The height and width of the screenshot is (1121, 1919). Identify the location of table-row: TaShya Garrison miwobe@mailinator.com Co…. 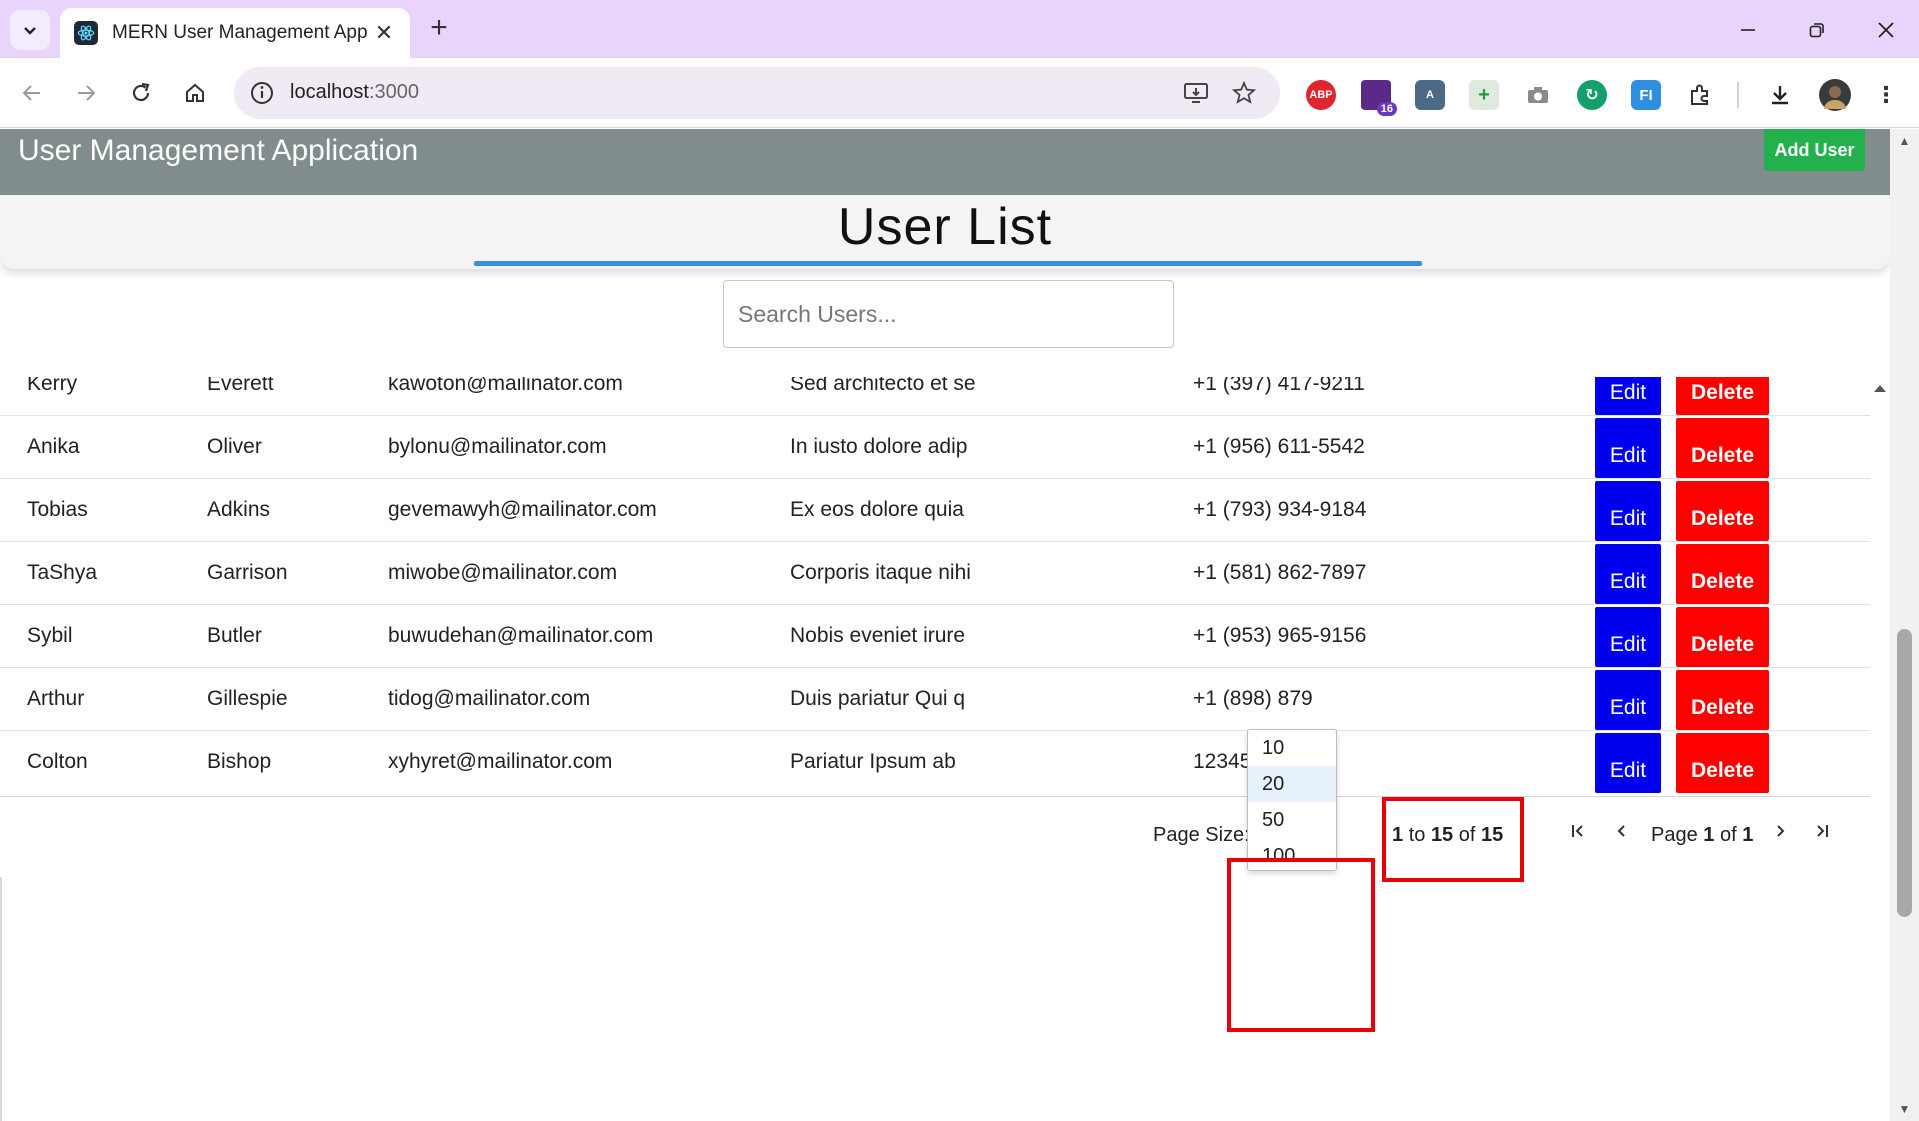
(935, 573).